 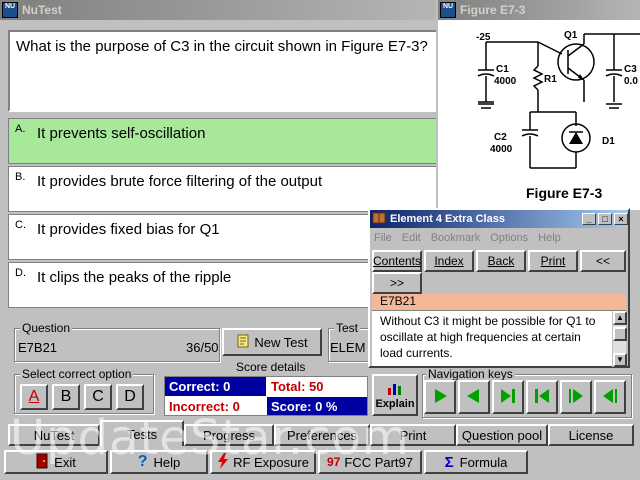 I want to click on button-label: Index, so click(x=449, y=261).